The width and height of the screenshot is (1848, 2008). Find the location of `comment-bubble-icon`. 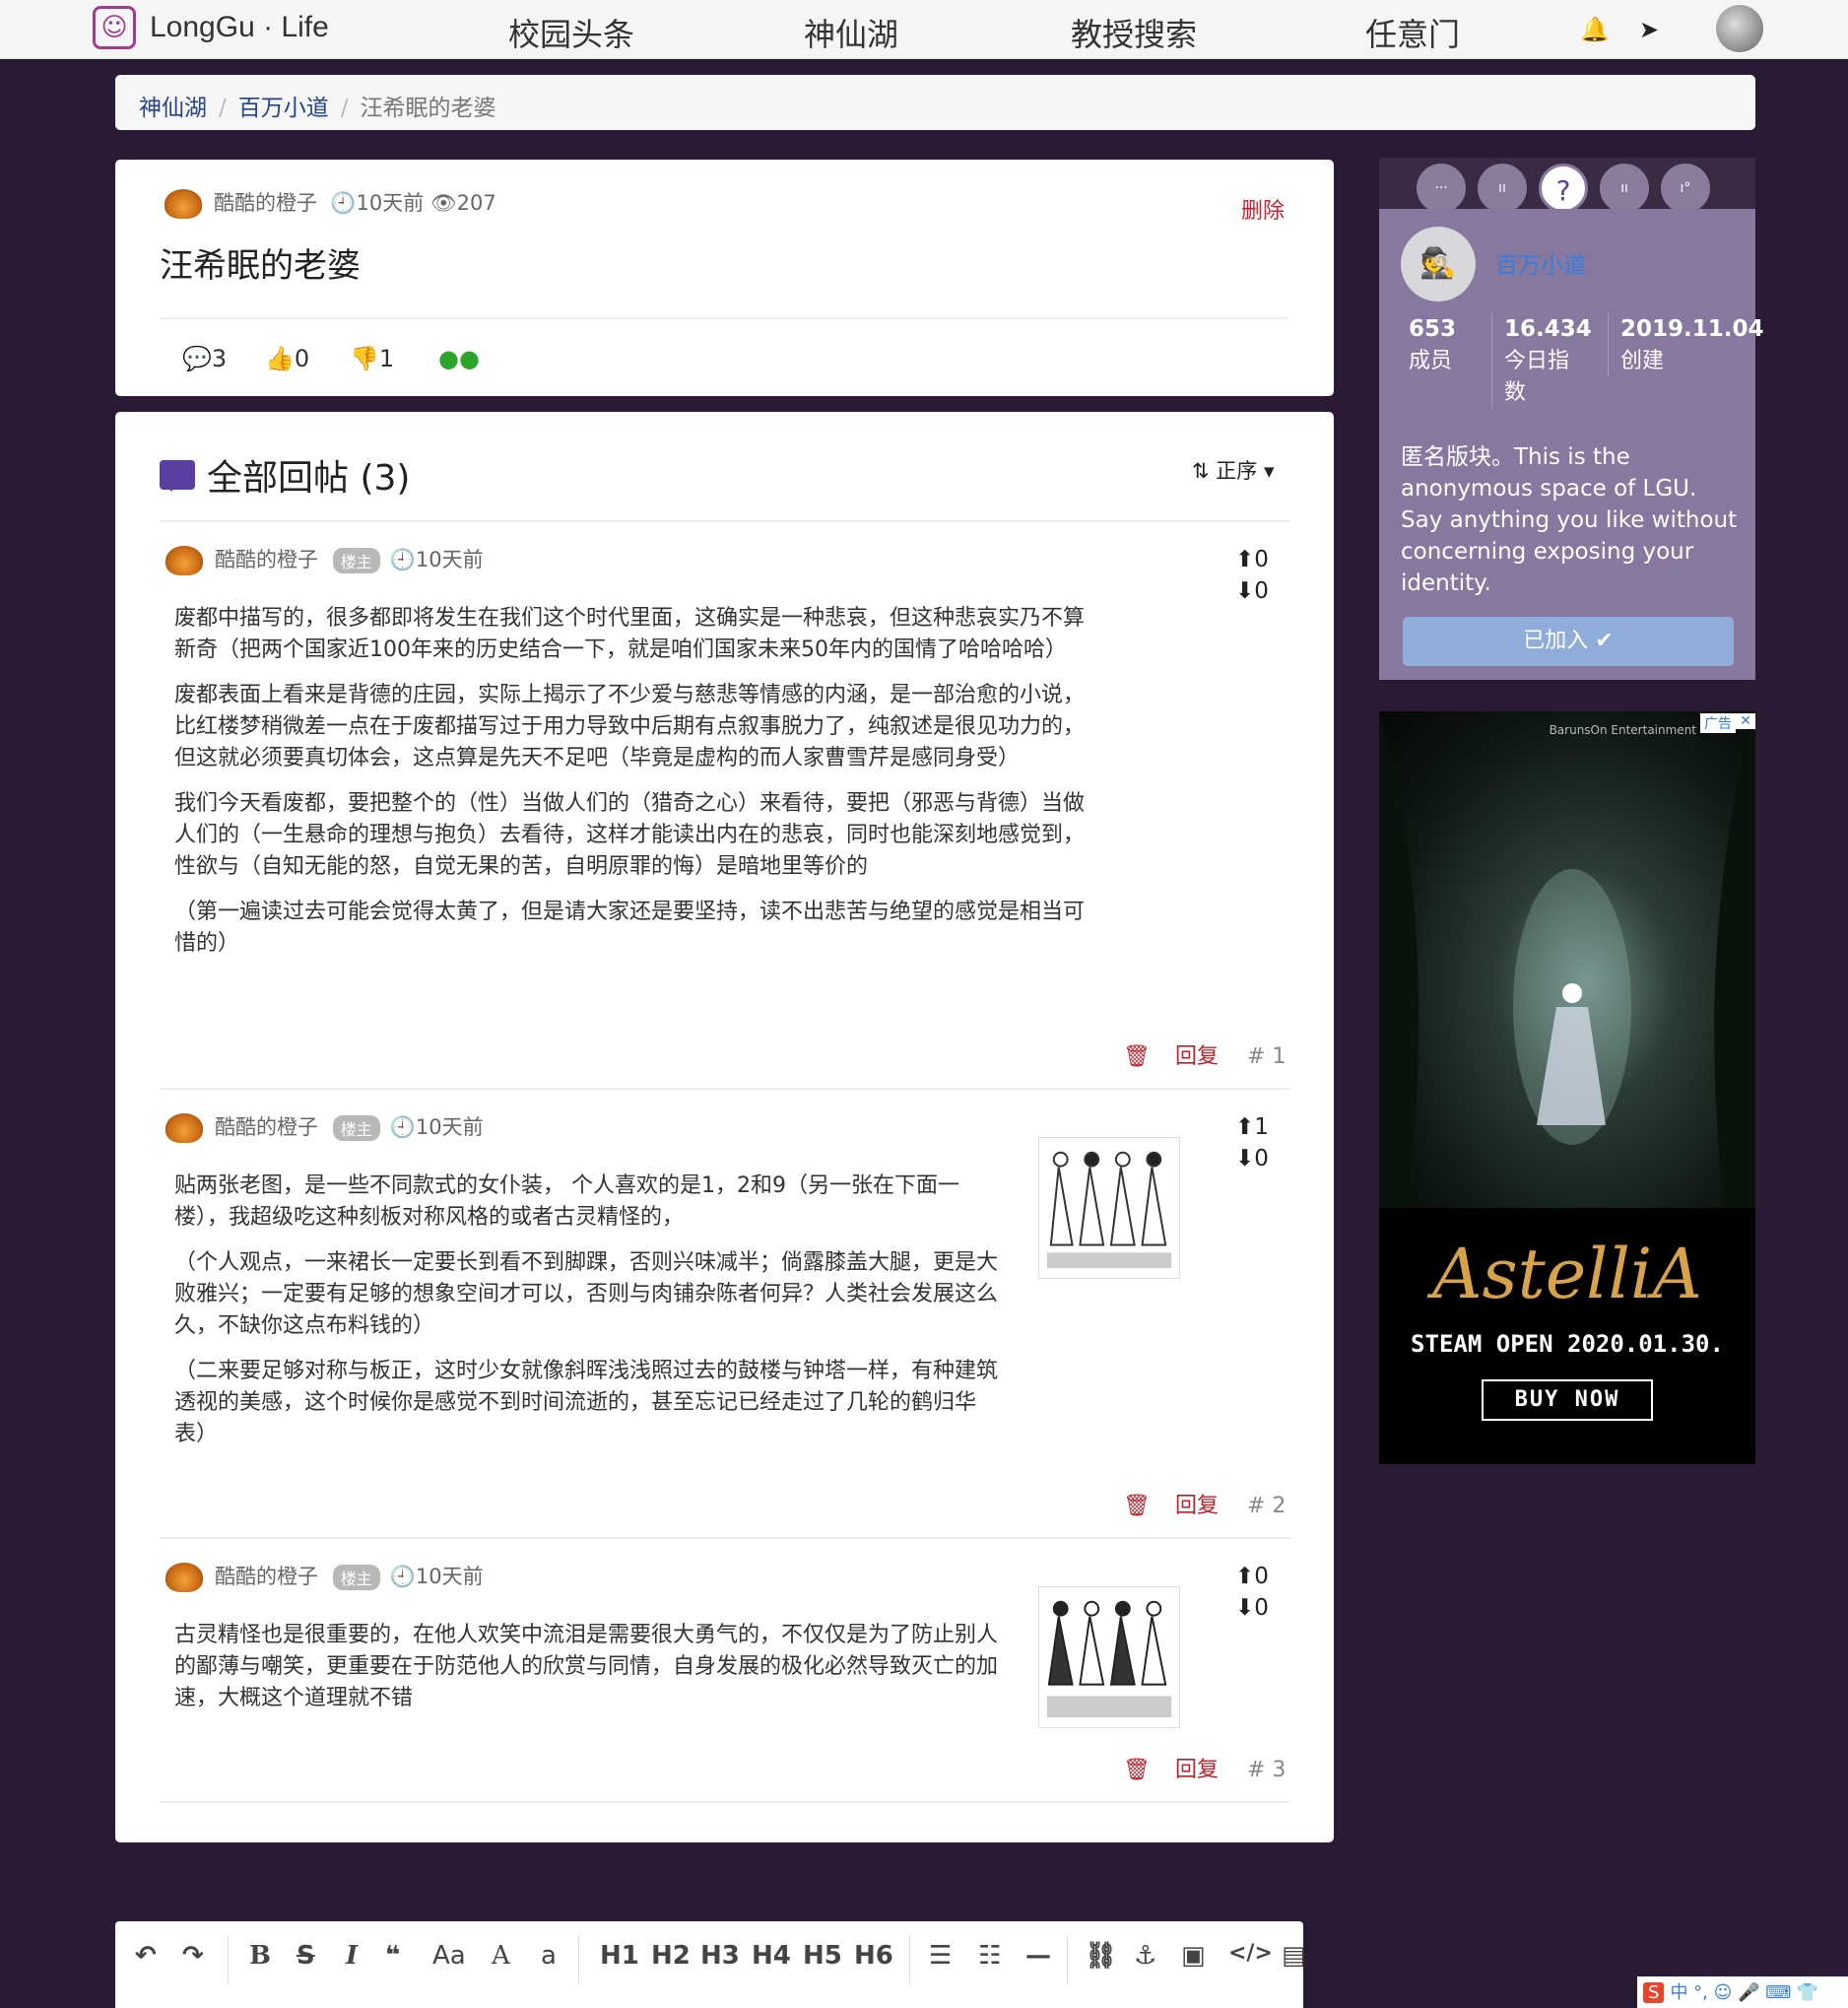

comment-bubble-icon is located at coordinates (177, 476).